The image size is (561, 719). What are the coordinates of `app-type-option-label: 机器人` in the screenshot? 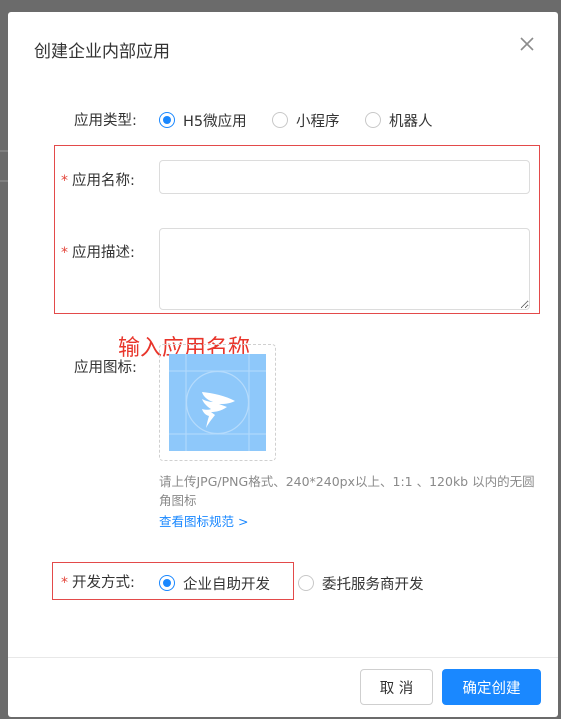 It's located at (411, 121).